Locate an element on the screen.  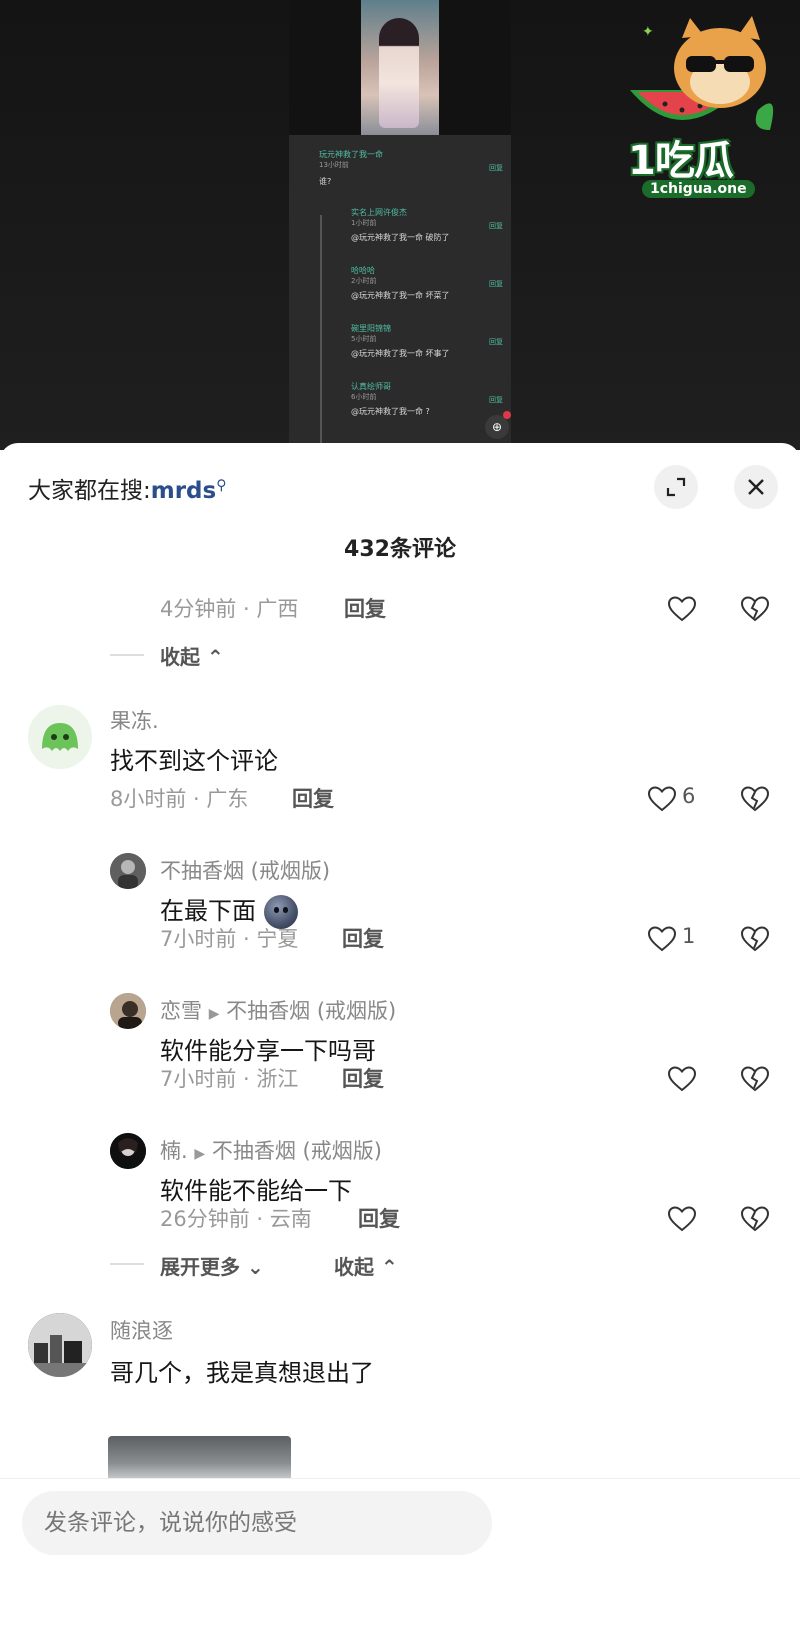
close-icon is located at coordinates (756, 487).